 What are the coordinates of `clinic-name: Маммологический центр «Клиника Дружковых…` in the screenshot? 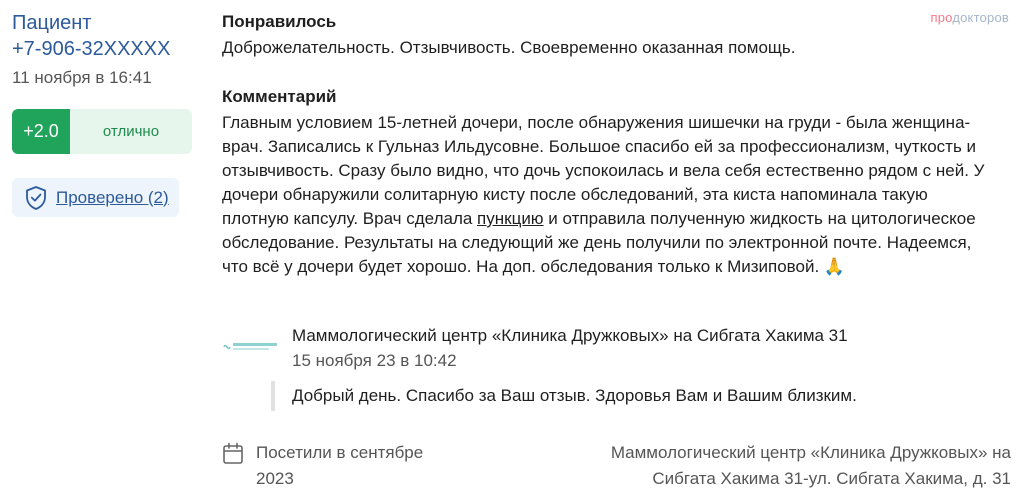 It's located at (570, 336).